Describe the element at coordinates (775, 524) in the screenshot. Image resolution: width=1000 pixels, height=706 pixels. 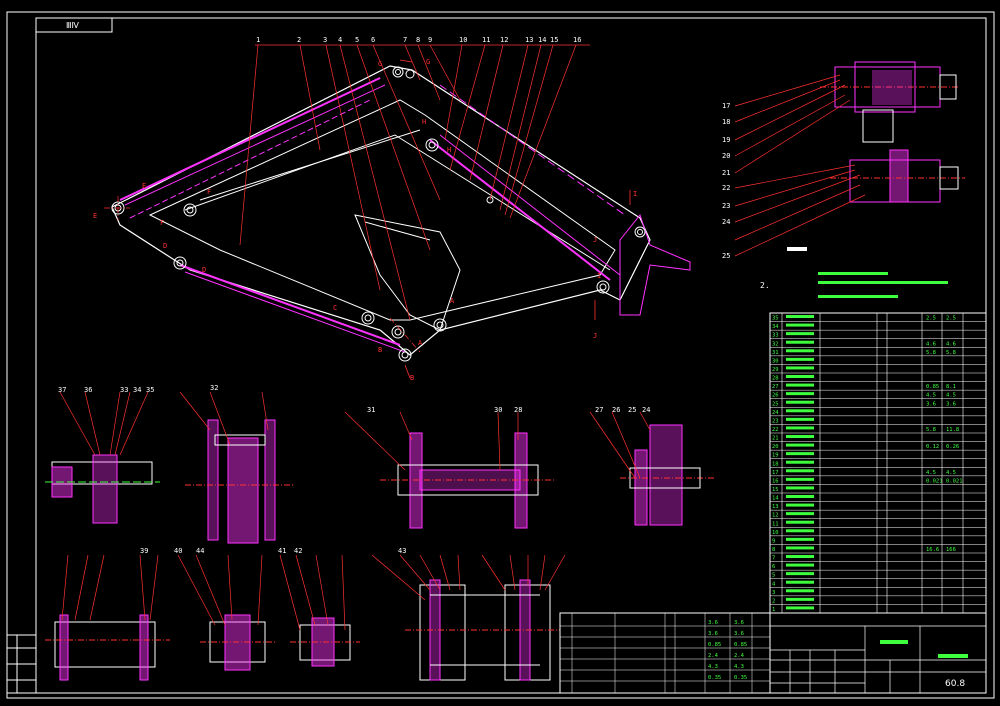
I see `parts-row-number: 11` at that location.